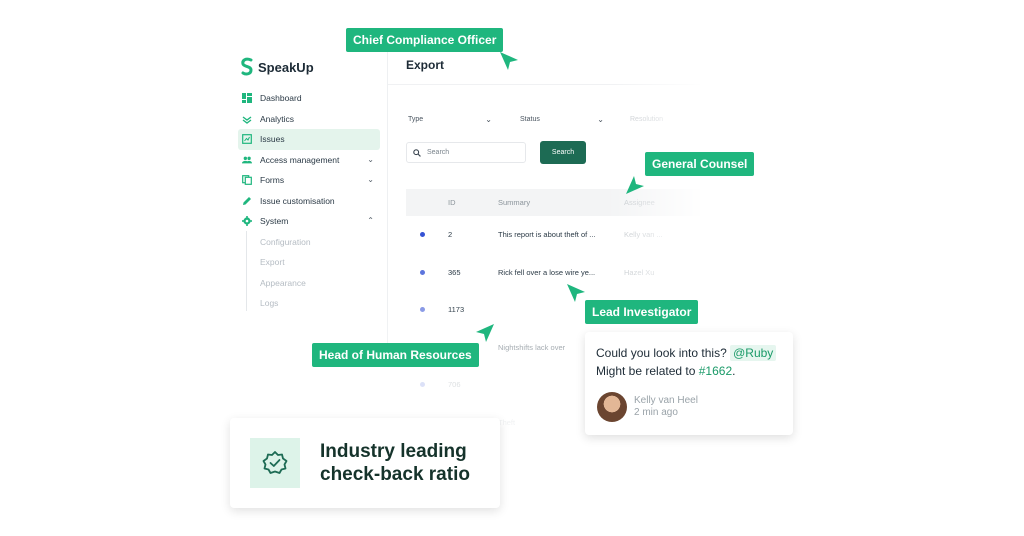 The width and height of the screenshot is (1024, 536). I want to click on feature-headline: Industry leading check-back ratio, so click(395, 463).